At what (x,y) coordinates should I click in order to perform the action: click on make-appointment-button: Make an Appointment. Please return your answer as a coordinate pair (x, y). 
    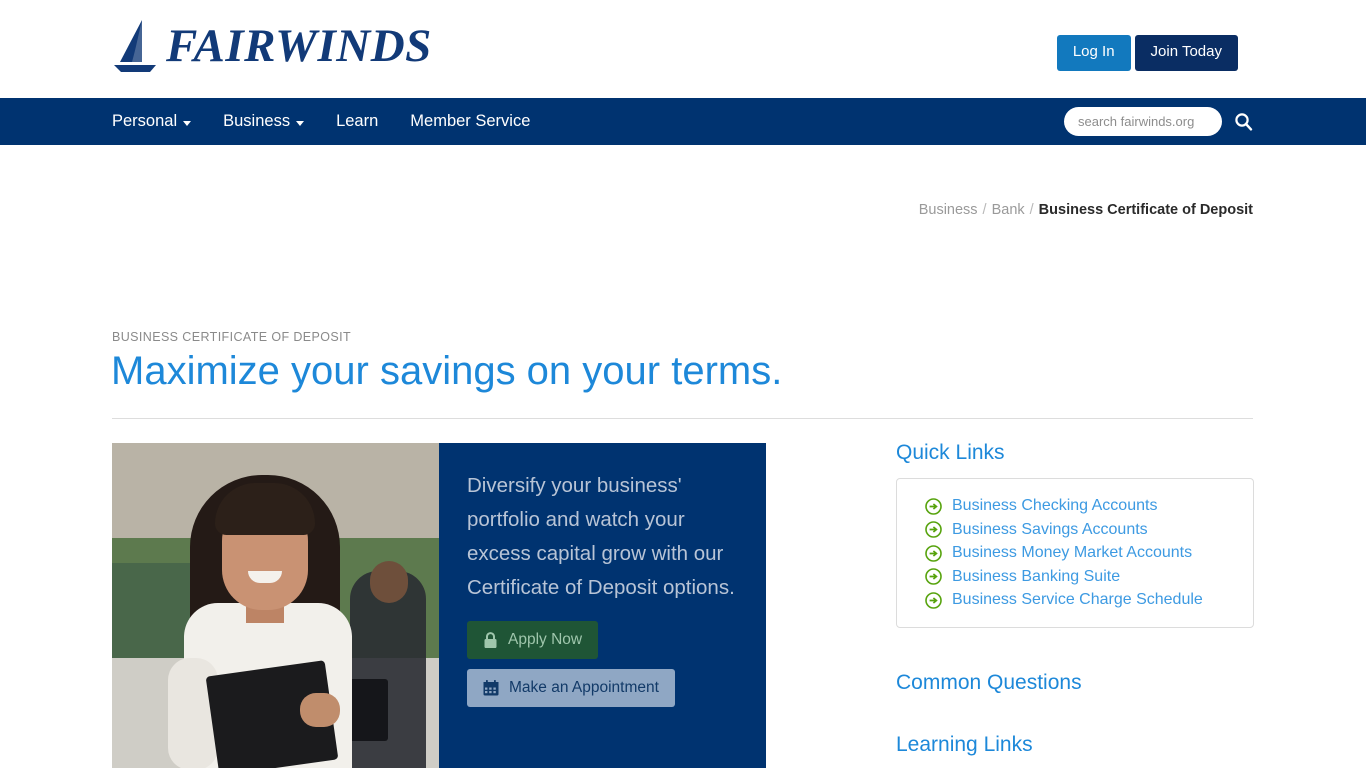
    Looking at the image, I should click on (571, 688).